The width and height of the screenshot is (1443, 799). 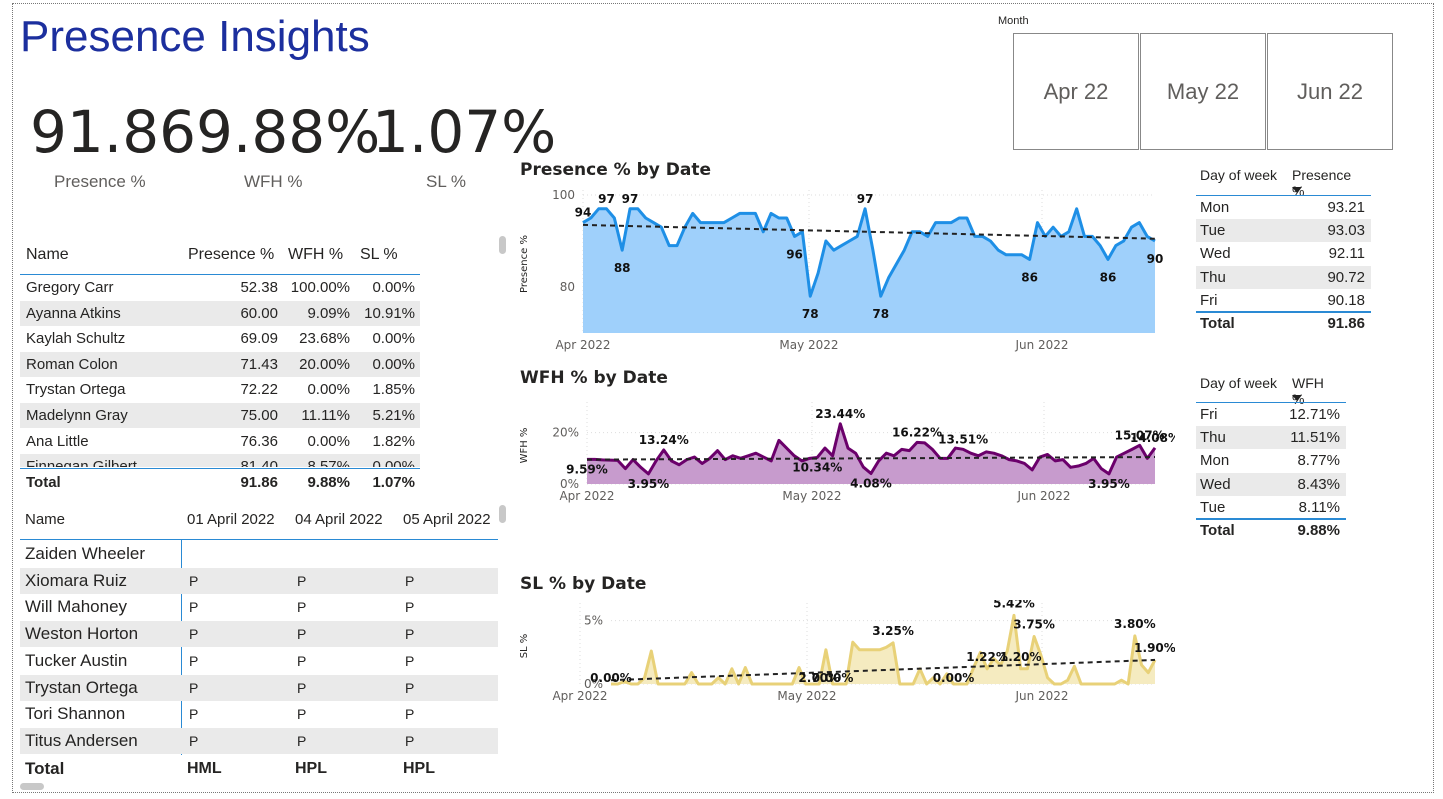 I want to click on matrix-header-name: Name, so click(x=101, y=519).